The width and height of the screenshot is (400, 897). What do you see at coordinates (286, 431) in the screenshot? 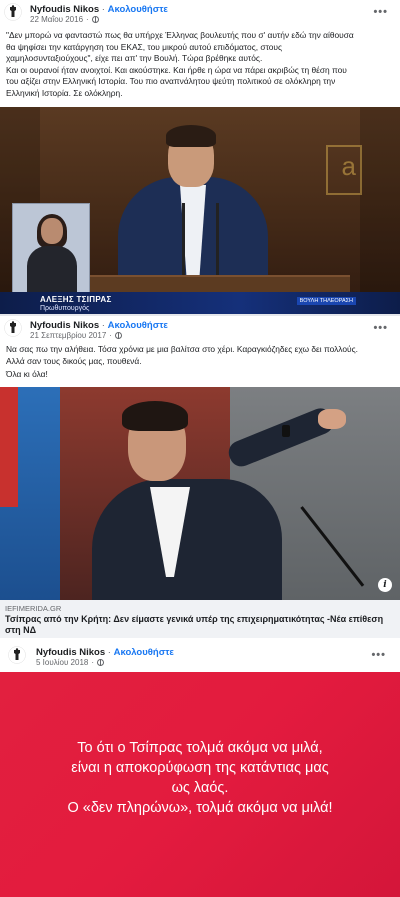
I see `speaker-watch` at bounding box center [286, 431].